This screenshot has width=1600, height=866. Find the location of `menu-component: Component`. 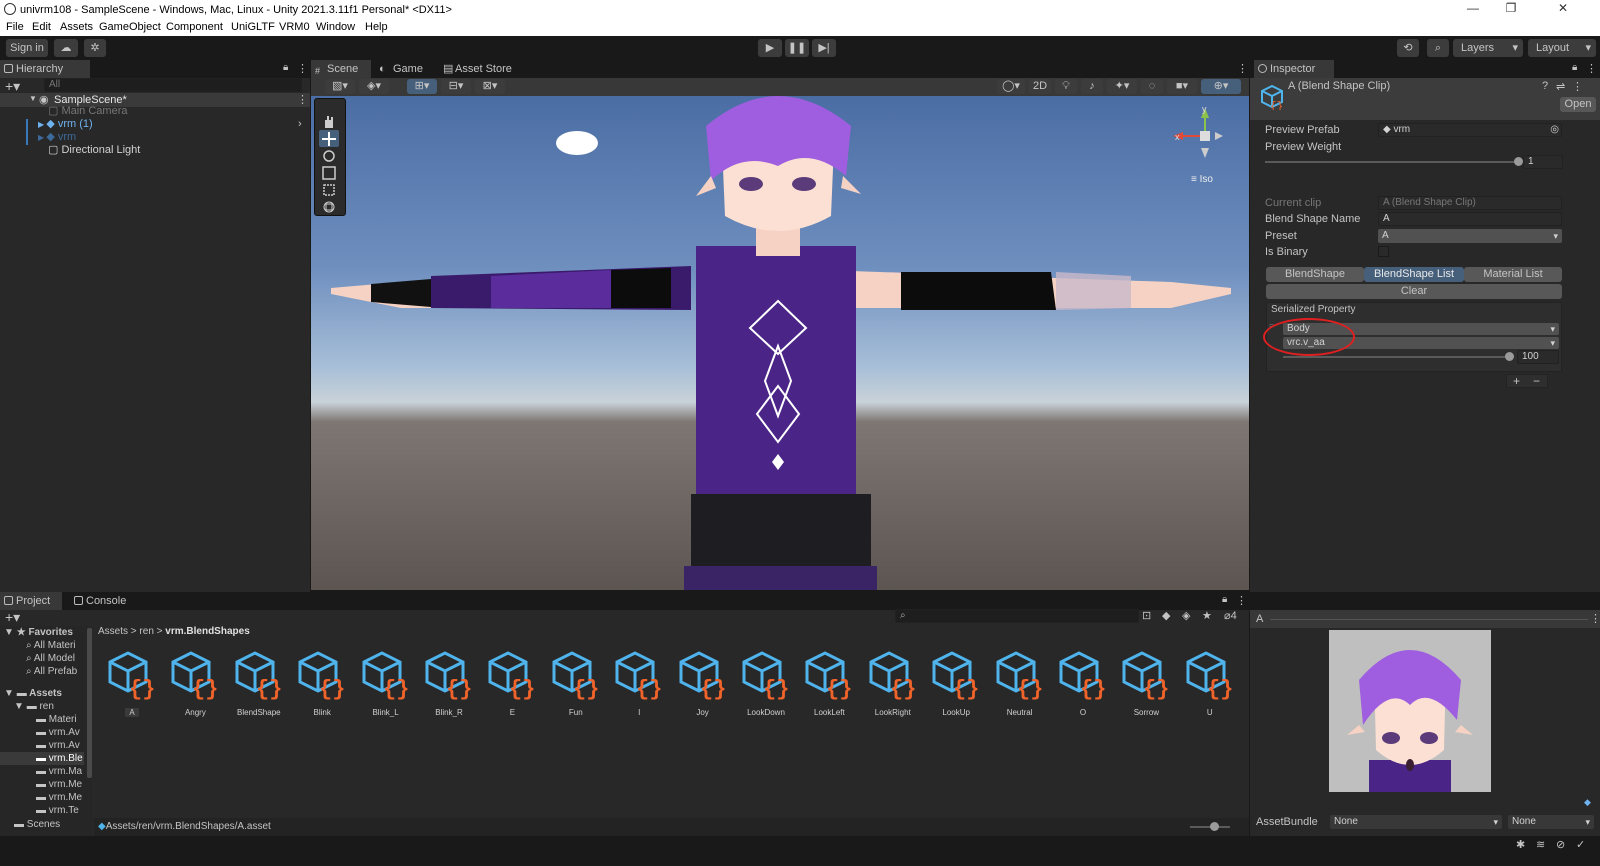

menu-component: Component is located at coordinates (194, 27).